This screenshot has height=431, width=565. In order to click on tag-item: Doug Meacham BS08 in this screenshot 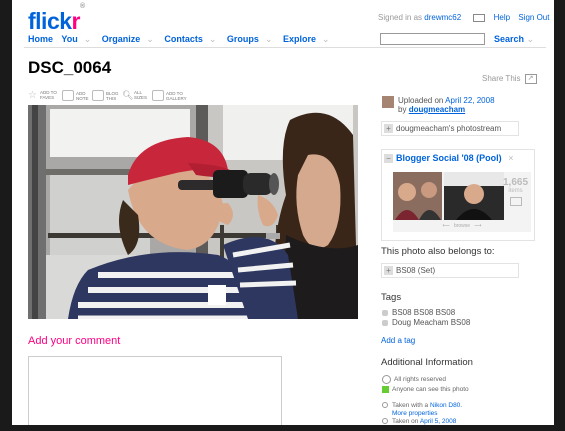, I will do `click(426, 322)`.